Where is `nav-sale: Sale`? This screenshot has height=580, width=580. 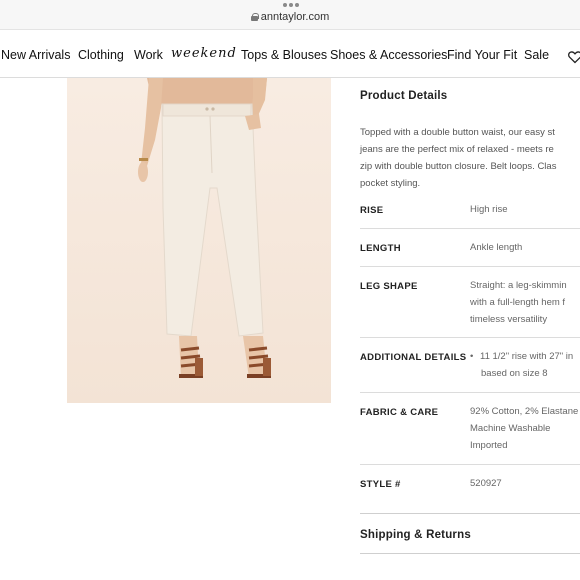
nav-sale: Sale is located at coordinates (536, 55).